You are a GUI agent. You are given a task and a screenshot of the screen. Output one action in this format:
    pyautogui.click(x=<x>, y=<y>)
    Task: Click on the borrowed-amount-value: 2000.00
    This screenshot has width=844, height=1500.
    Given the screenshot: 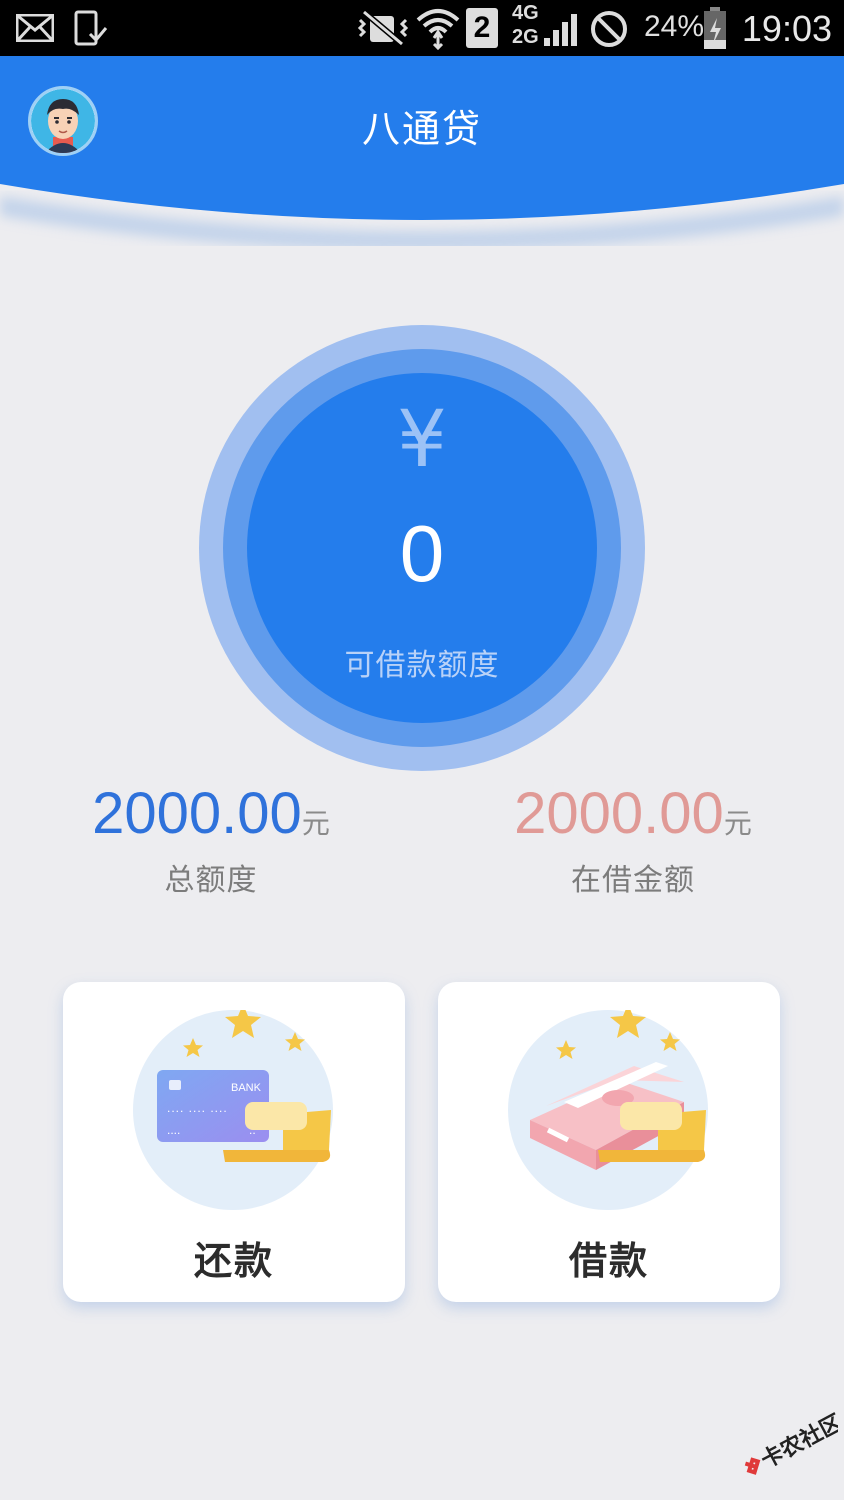 What is the action you would take?
    pyautogui.click(x=619, y=813)
    